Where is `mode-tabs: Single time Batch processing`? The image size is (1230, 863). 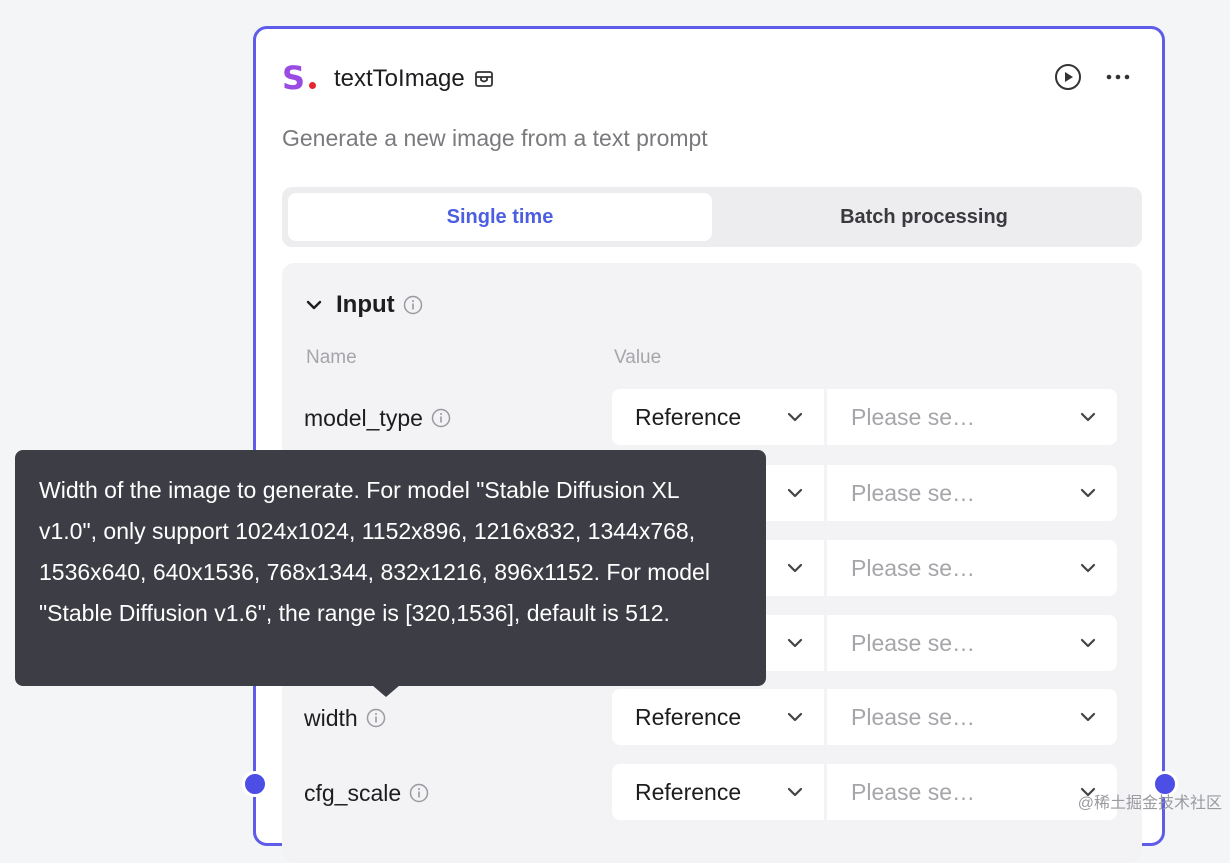
mode-tabs: Single time Batch processing is located at coordinates (712, 217).